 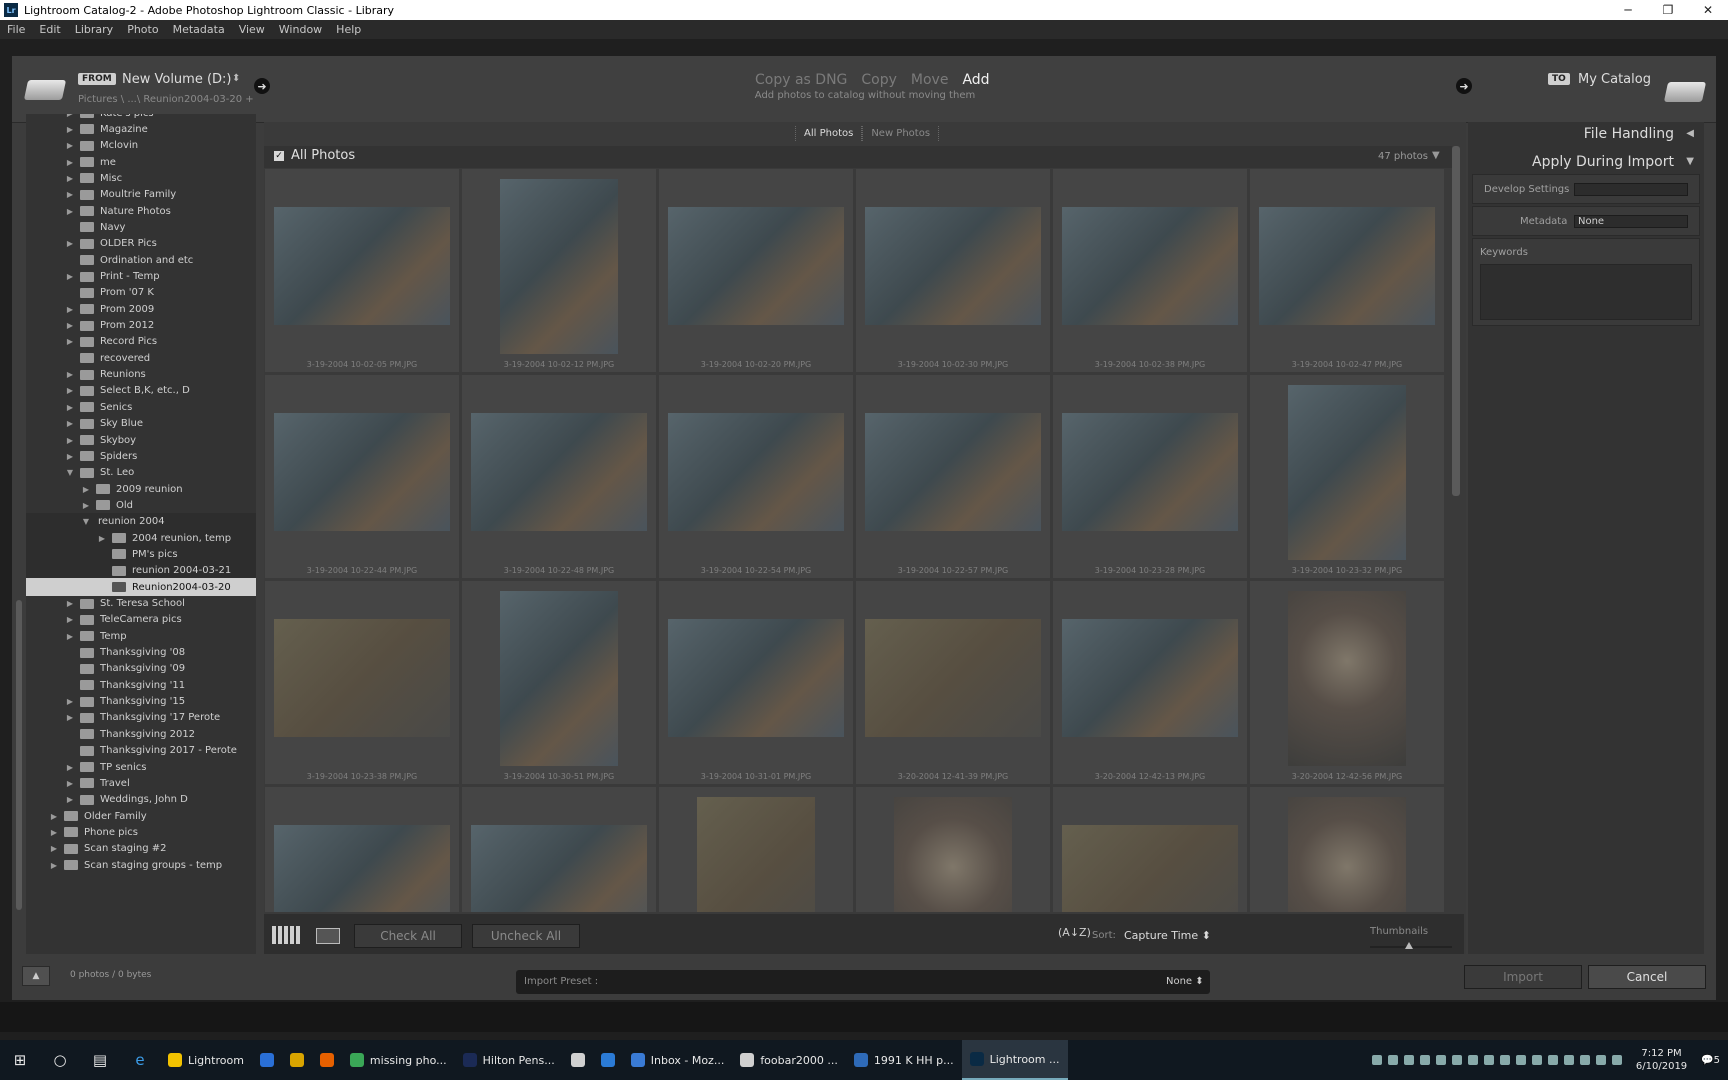 What do you see at coordinates (141, 636) in the screenshot?
I see `folder-item: ▶ Temp` at bounding box center [141, 636].